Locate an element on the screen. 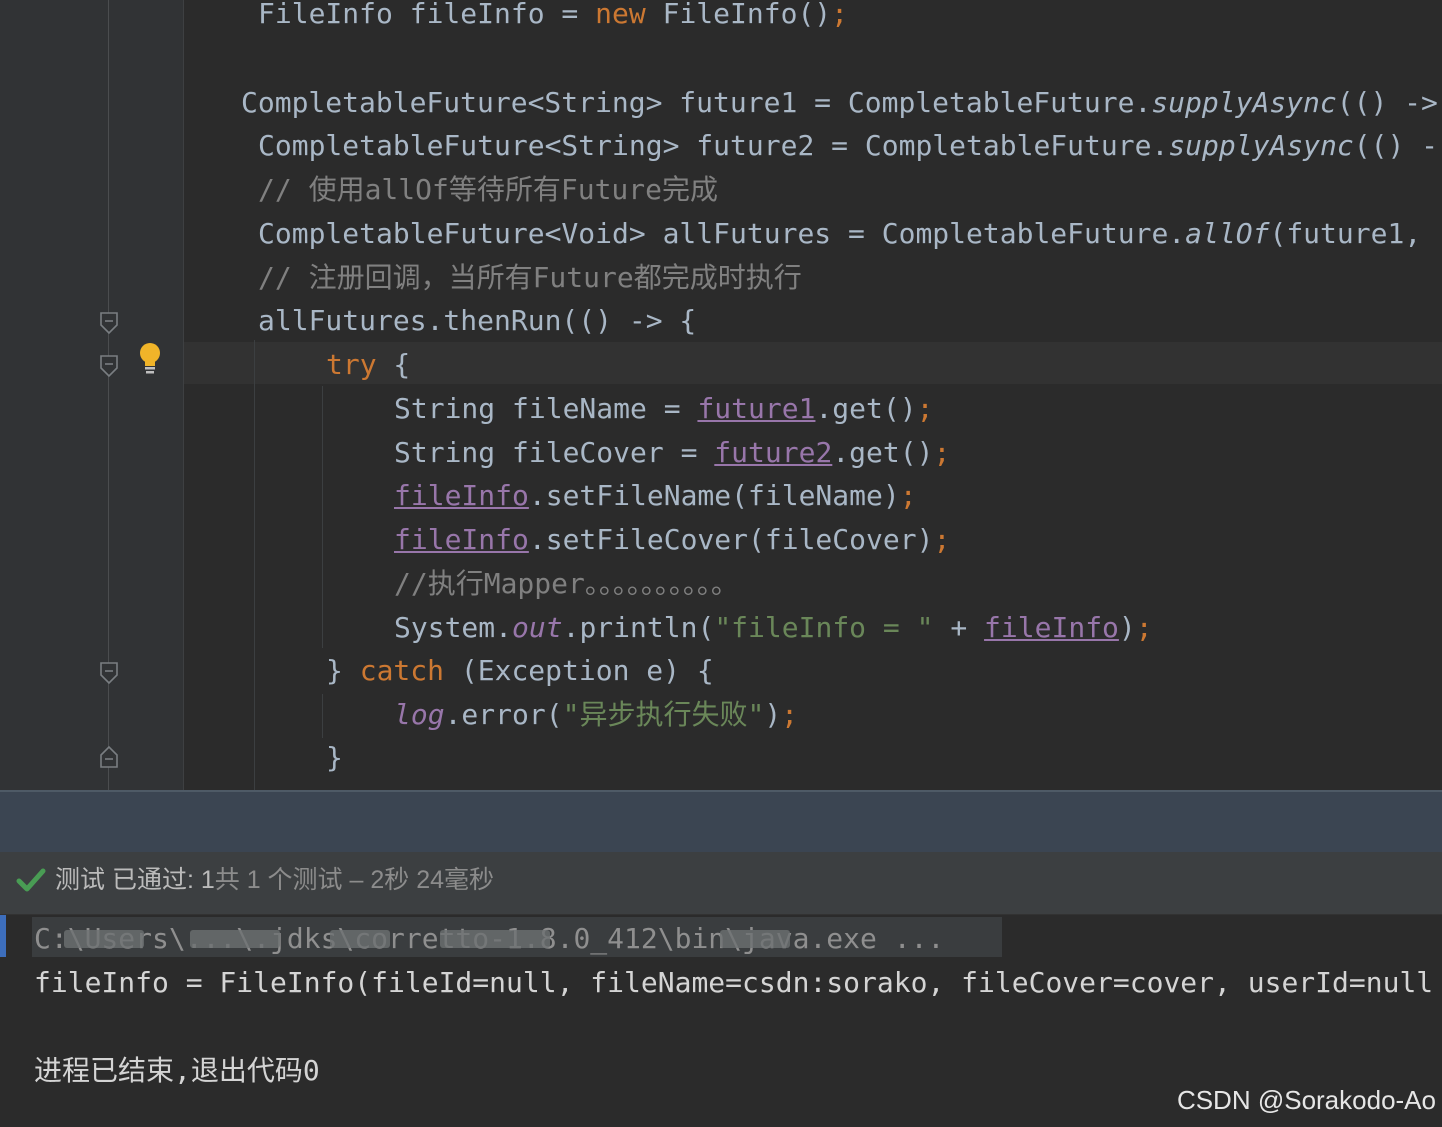 The height and width of the screenshot is (1127, 1442). test-summary: 共 1 个测试 – 2秒 24毫秒 is located at coordinates (354, 880).